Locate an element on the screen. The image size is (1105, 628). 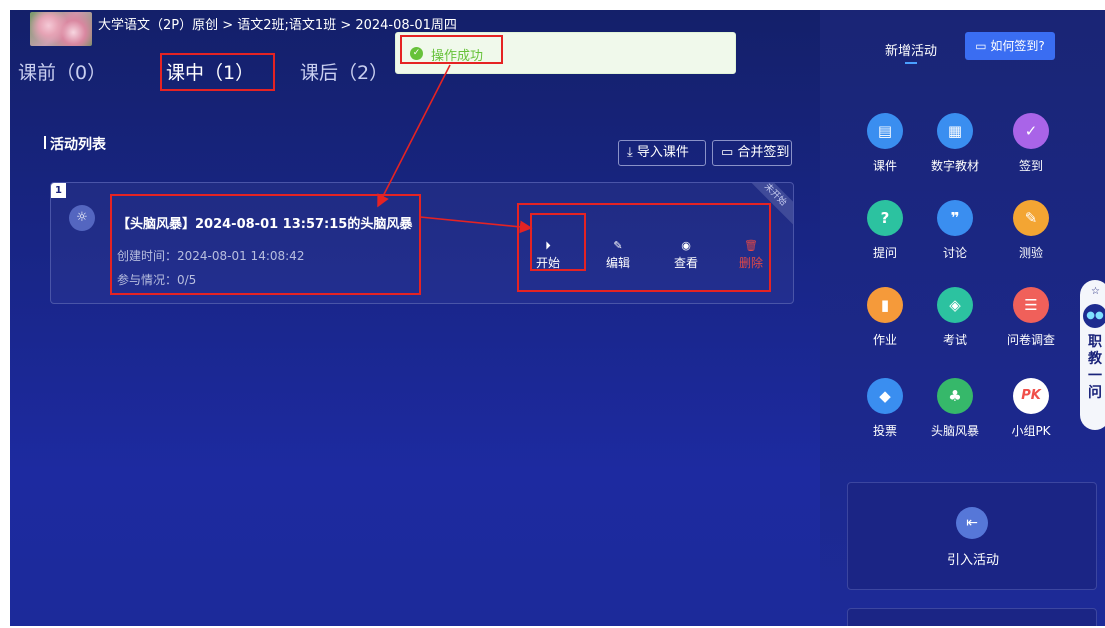
tab-after-class: 课后（2） is located at coordinates (344, 71).